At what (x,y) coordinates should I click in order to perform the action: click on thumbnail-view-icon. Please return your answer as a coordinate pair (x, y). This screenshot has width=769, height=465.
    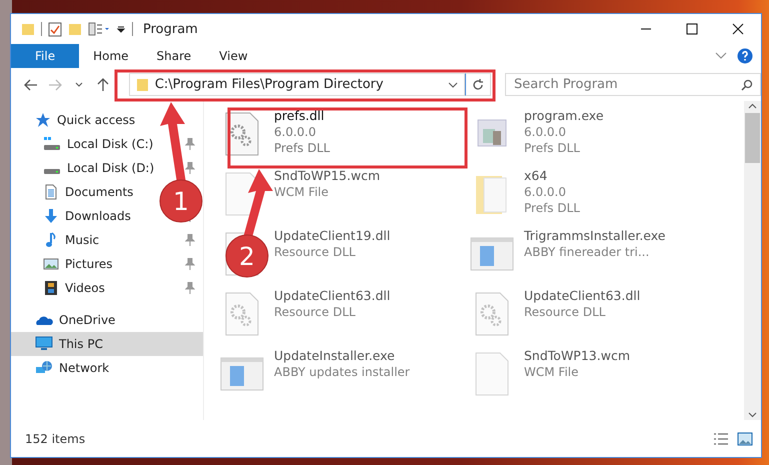
    Looking at the image, I should click on (745, 439).